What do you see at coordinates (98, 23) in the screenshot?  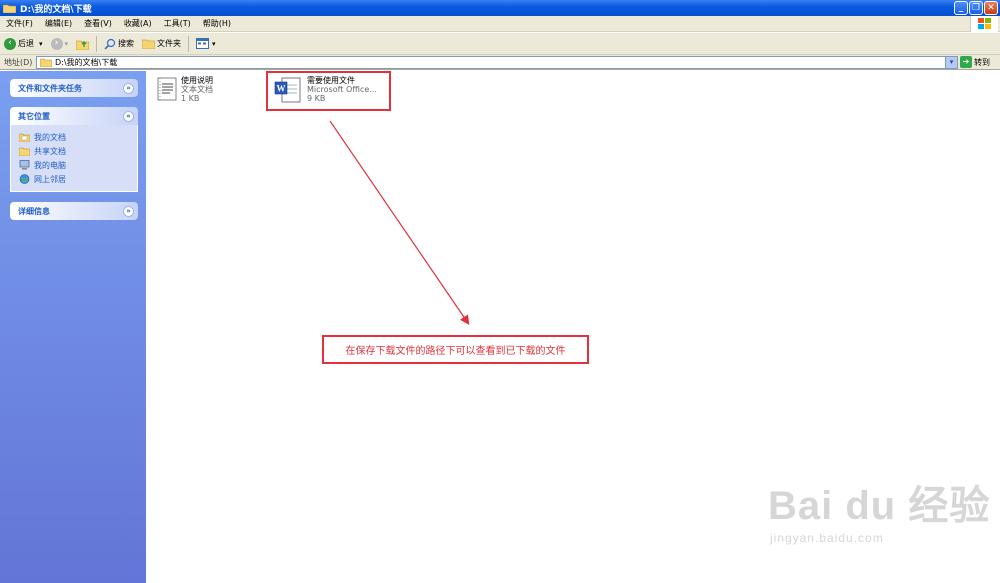 I see `menu-view: 查看(V)` at bounding box center [98, 23].